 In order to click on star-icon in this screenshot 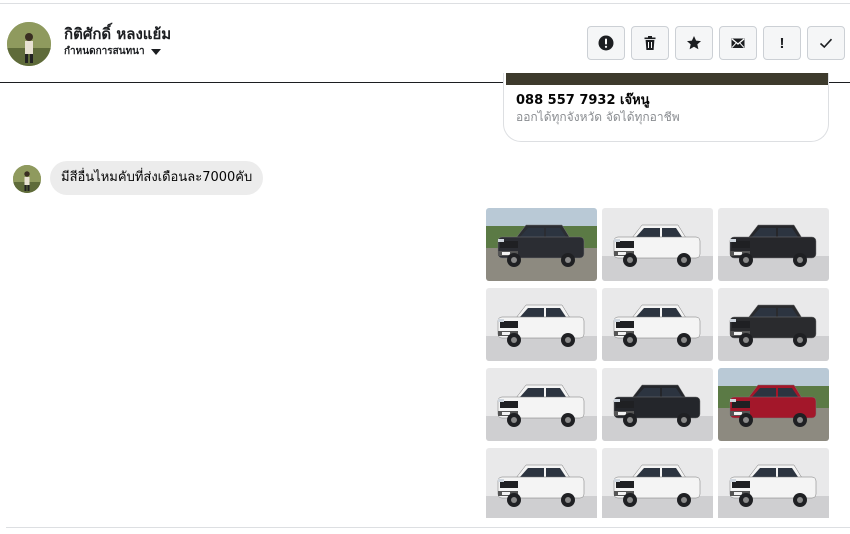, I will do `click(694, 43)`.